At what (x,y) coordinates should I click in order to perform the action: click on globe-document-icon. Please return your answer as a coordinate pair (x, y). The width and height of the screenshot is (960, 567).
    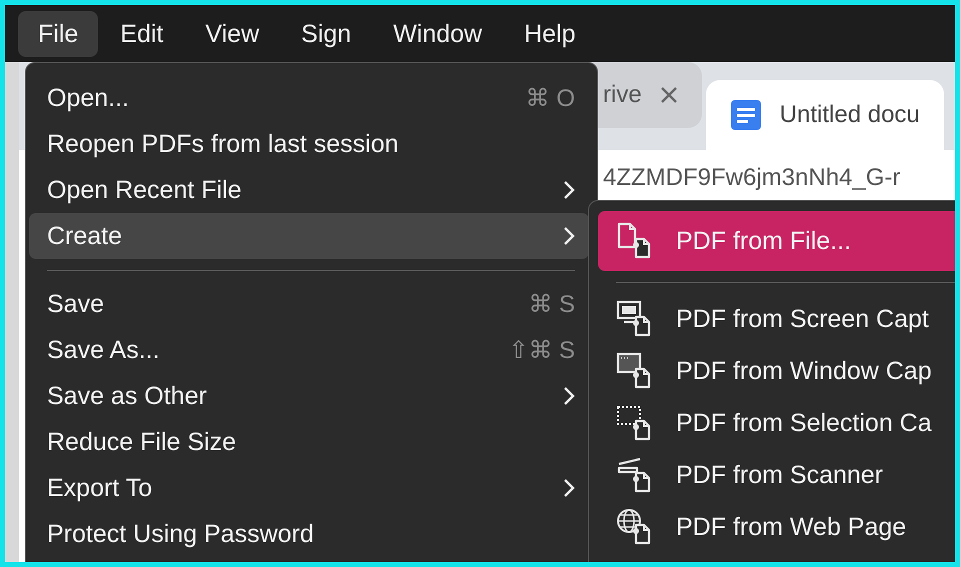
    Looking at the image, I should click on (634, 527).